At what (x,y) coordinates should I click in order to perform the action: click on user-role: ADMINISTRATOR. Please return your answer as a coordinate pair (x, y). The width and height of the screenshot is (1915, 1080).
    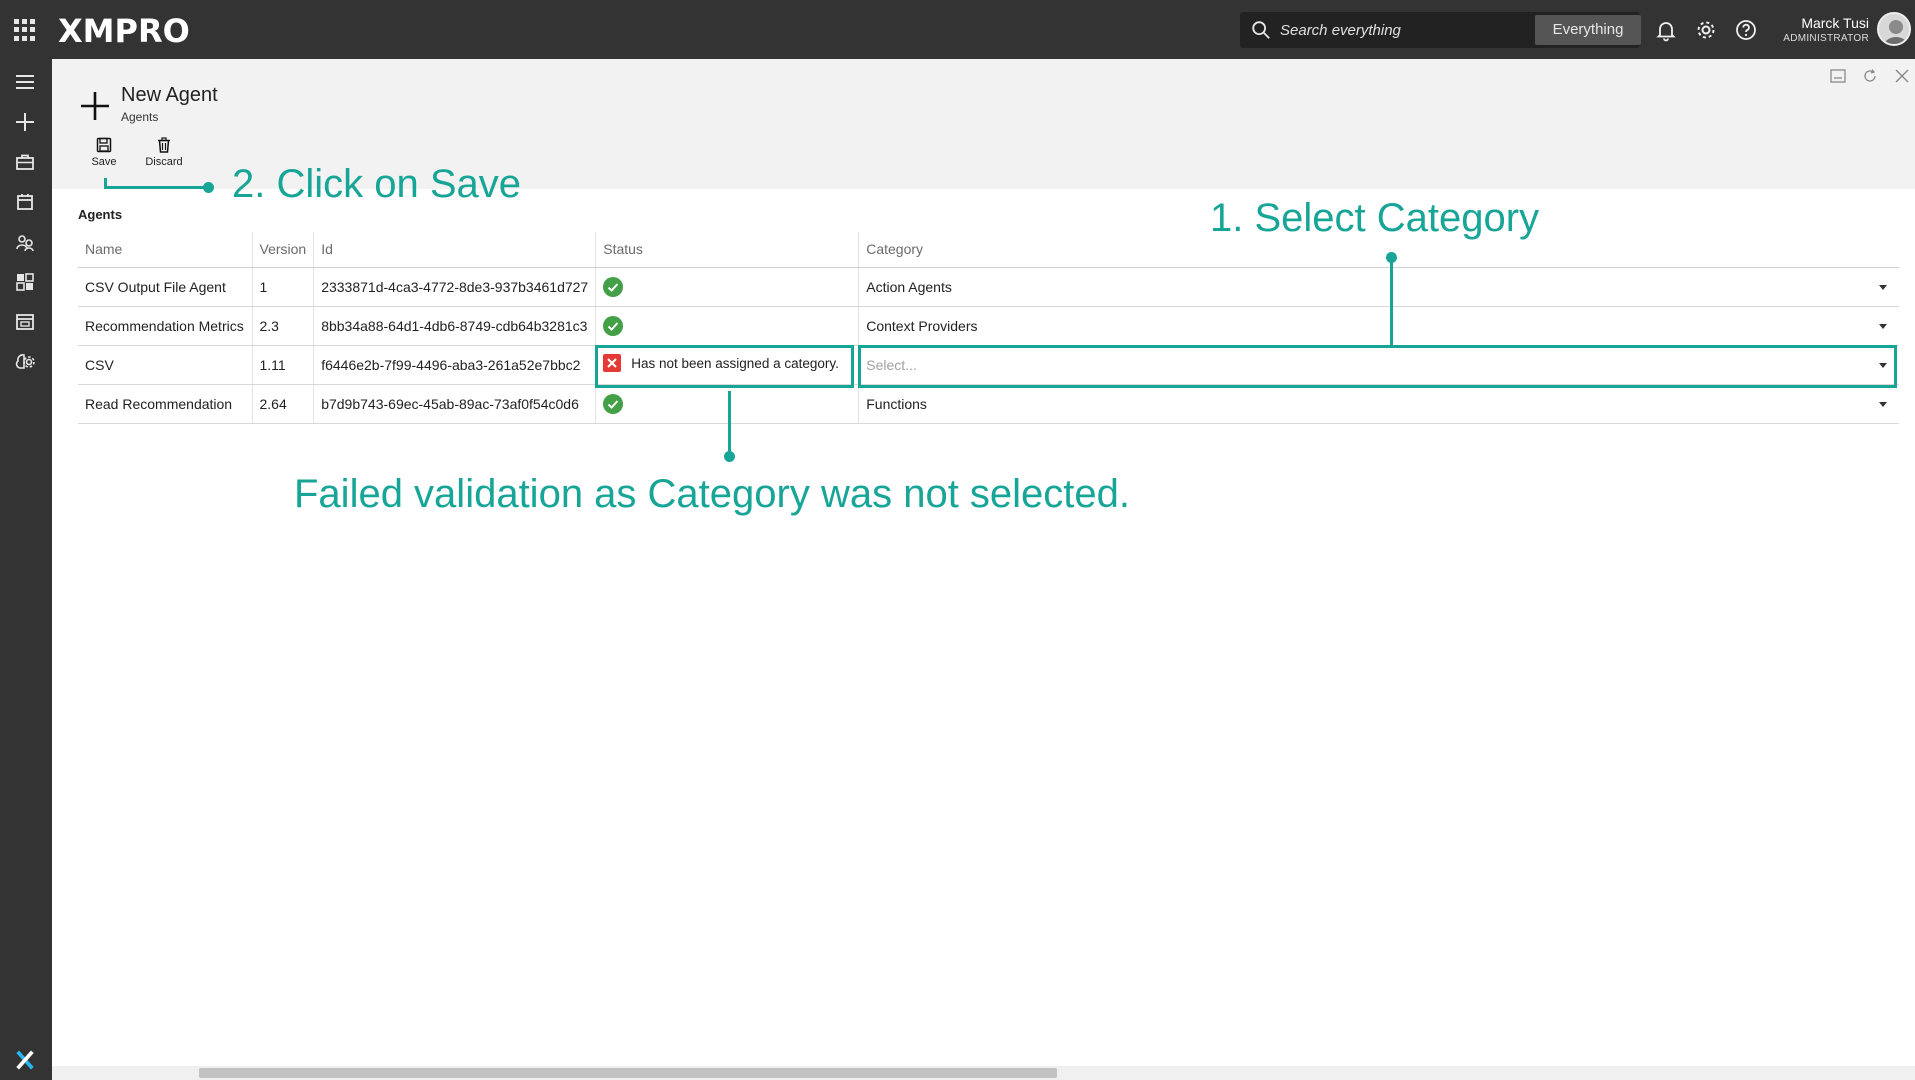
    Looking at the image, I should click on (1826, 38).